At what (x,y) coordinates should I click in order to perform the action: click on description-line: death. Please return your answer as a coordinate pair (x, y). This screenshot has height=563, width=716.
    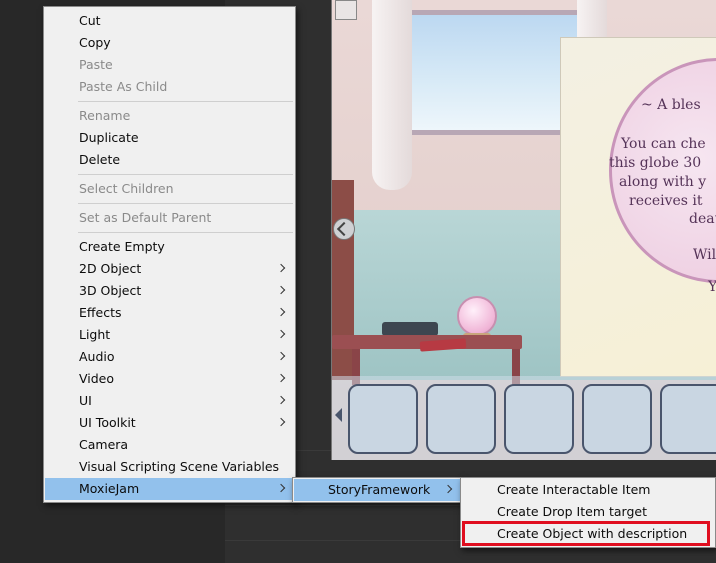
    Looking at the image, I should click on (702, 219).